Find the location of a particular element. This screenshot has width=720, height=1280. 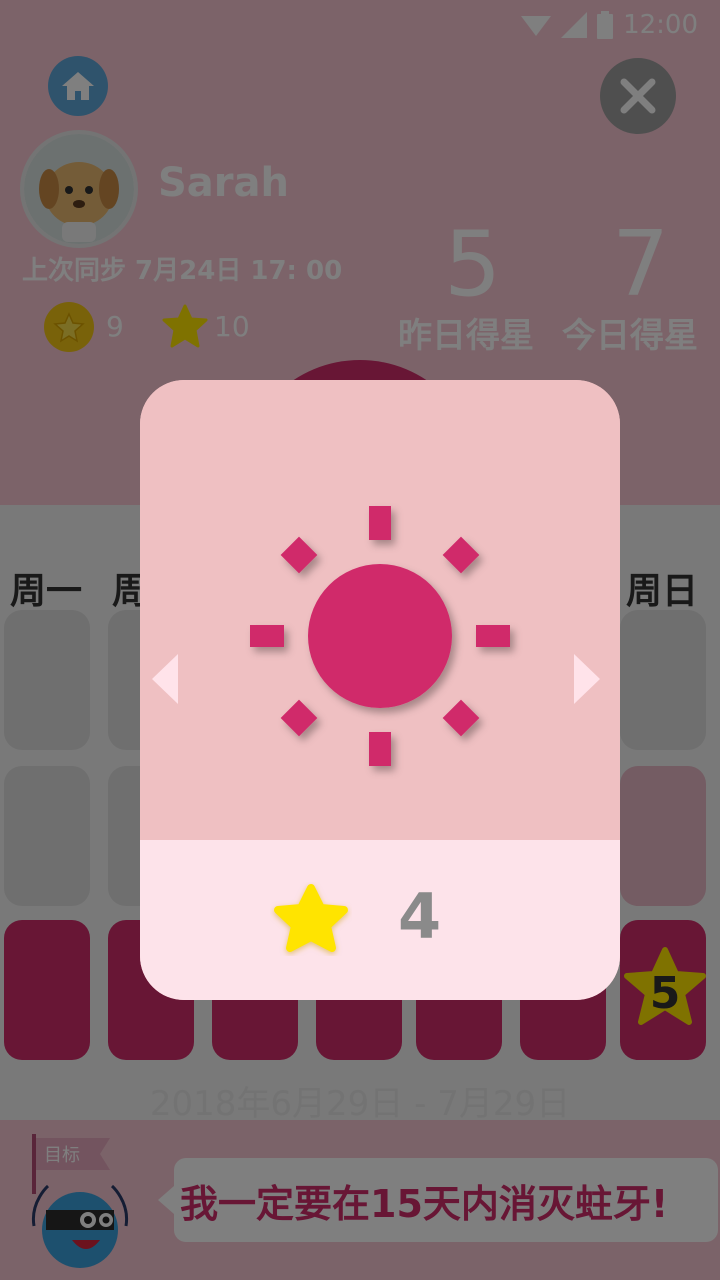

modal-reward-area is located at coordinates (380, 920).